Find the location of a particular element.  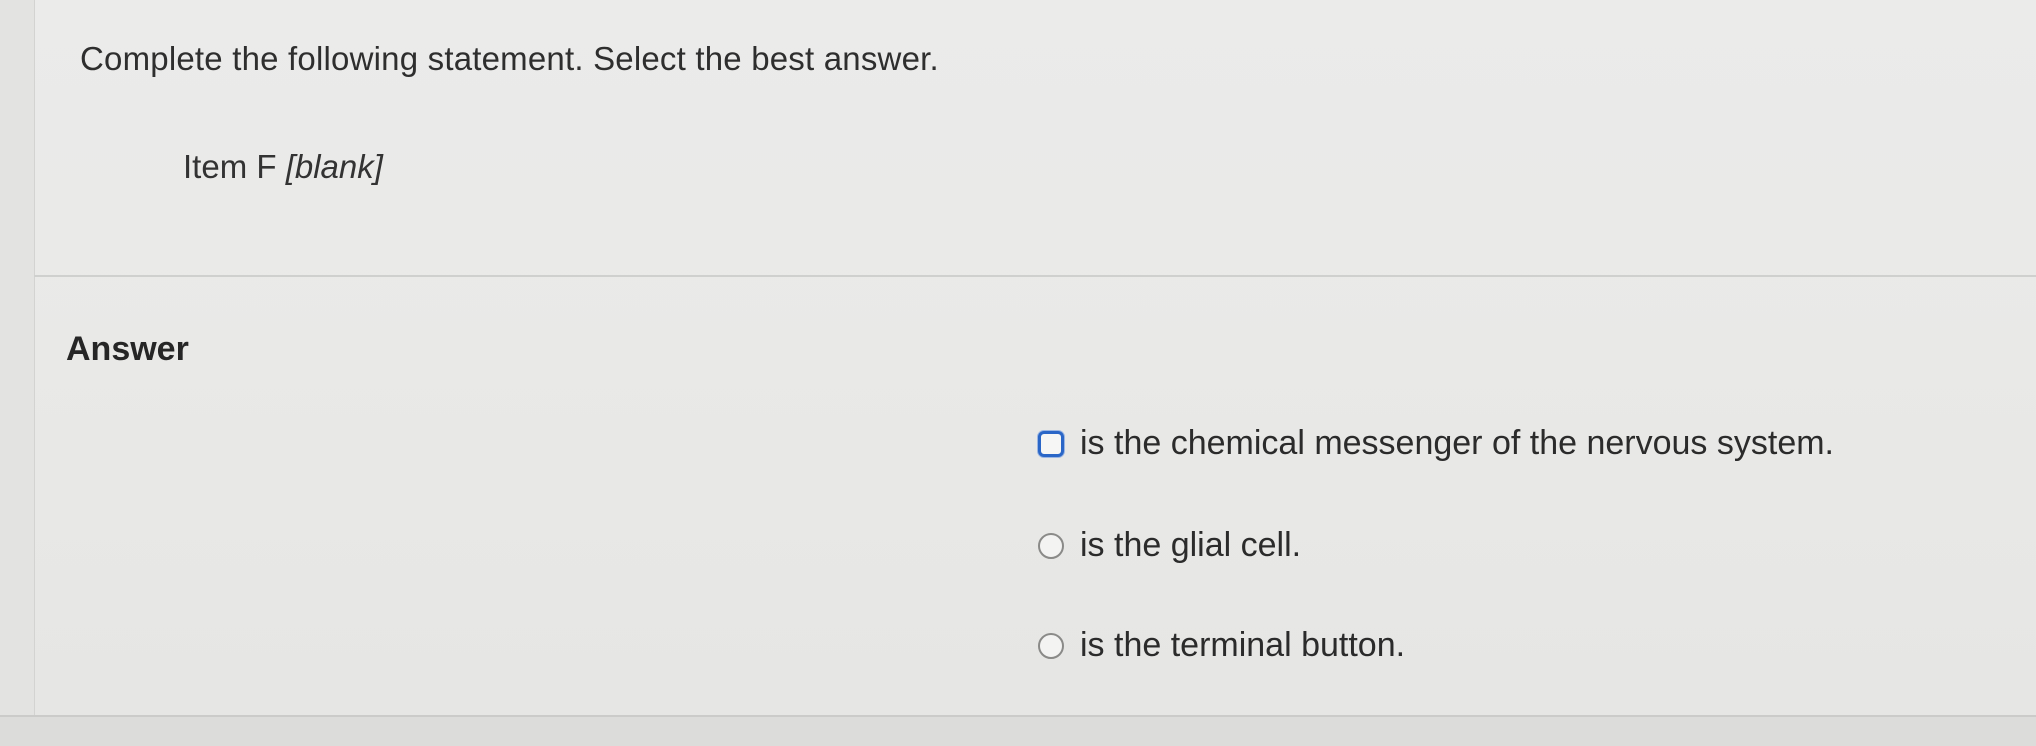

answer-option-2: is the glial cell. is located at coordinates (1169, 545).